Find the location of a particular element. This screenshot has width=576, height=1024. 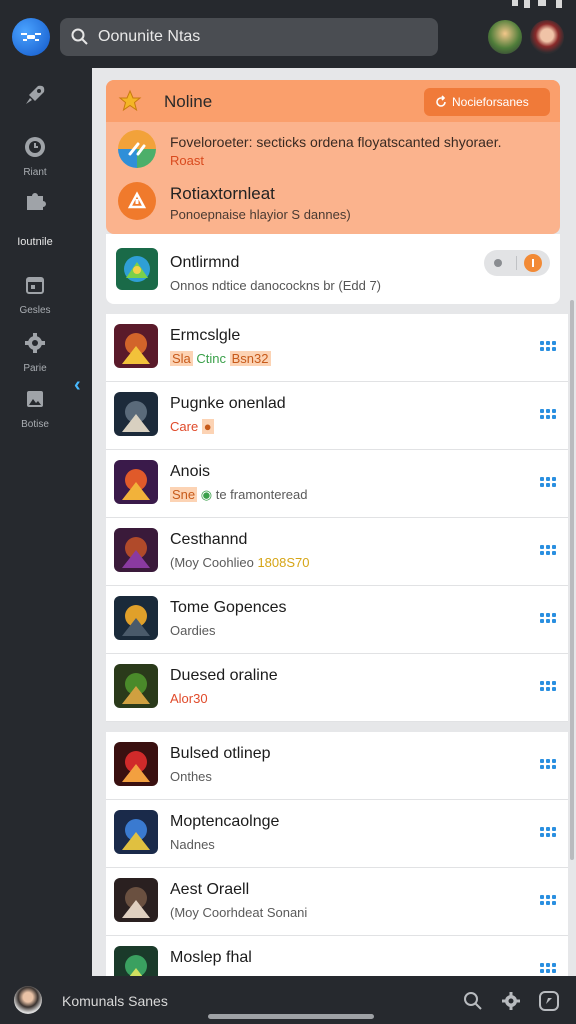

update-icon is located at coordinates (137, 149).